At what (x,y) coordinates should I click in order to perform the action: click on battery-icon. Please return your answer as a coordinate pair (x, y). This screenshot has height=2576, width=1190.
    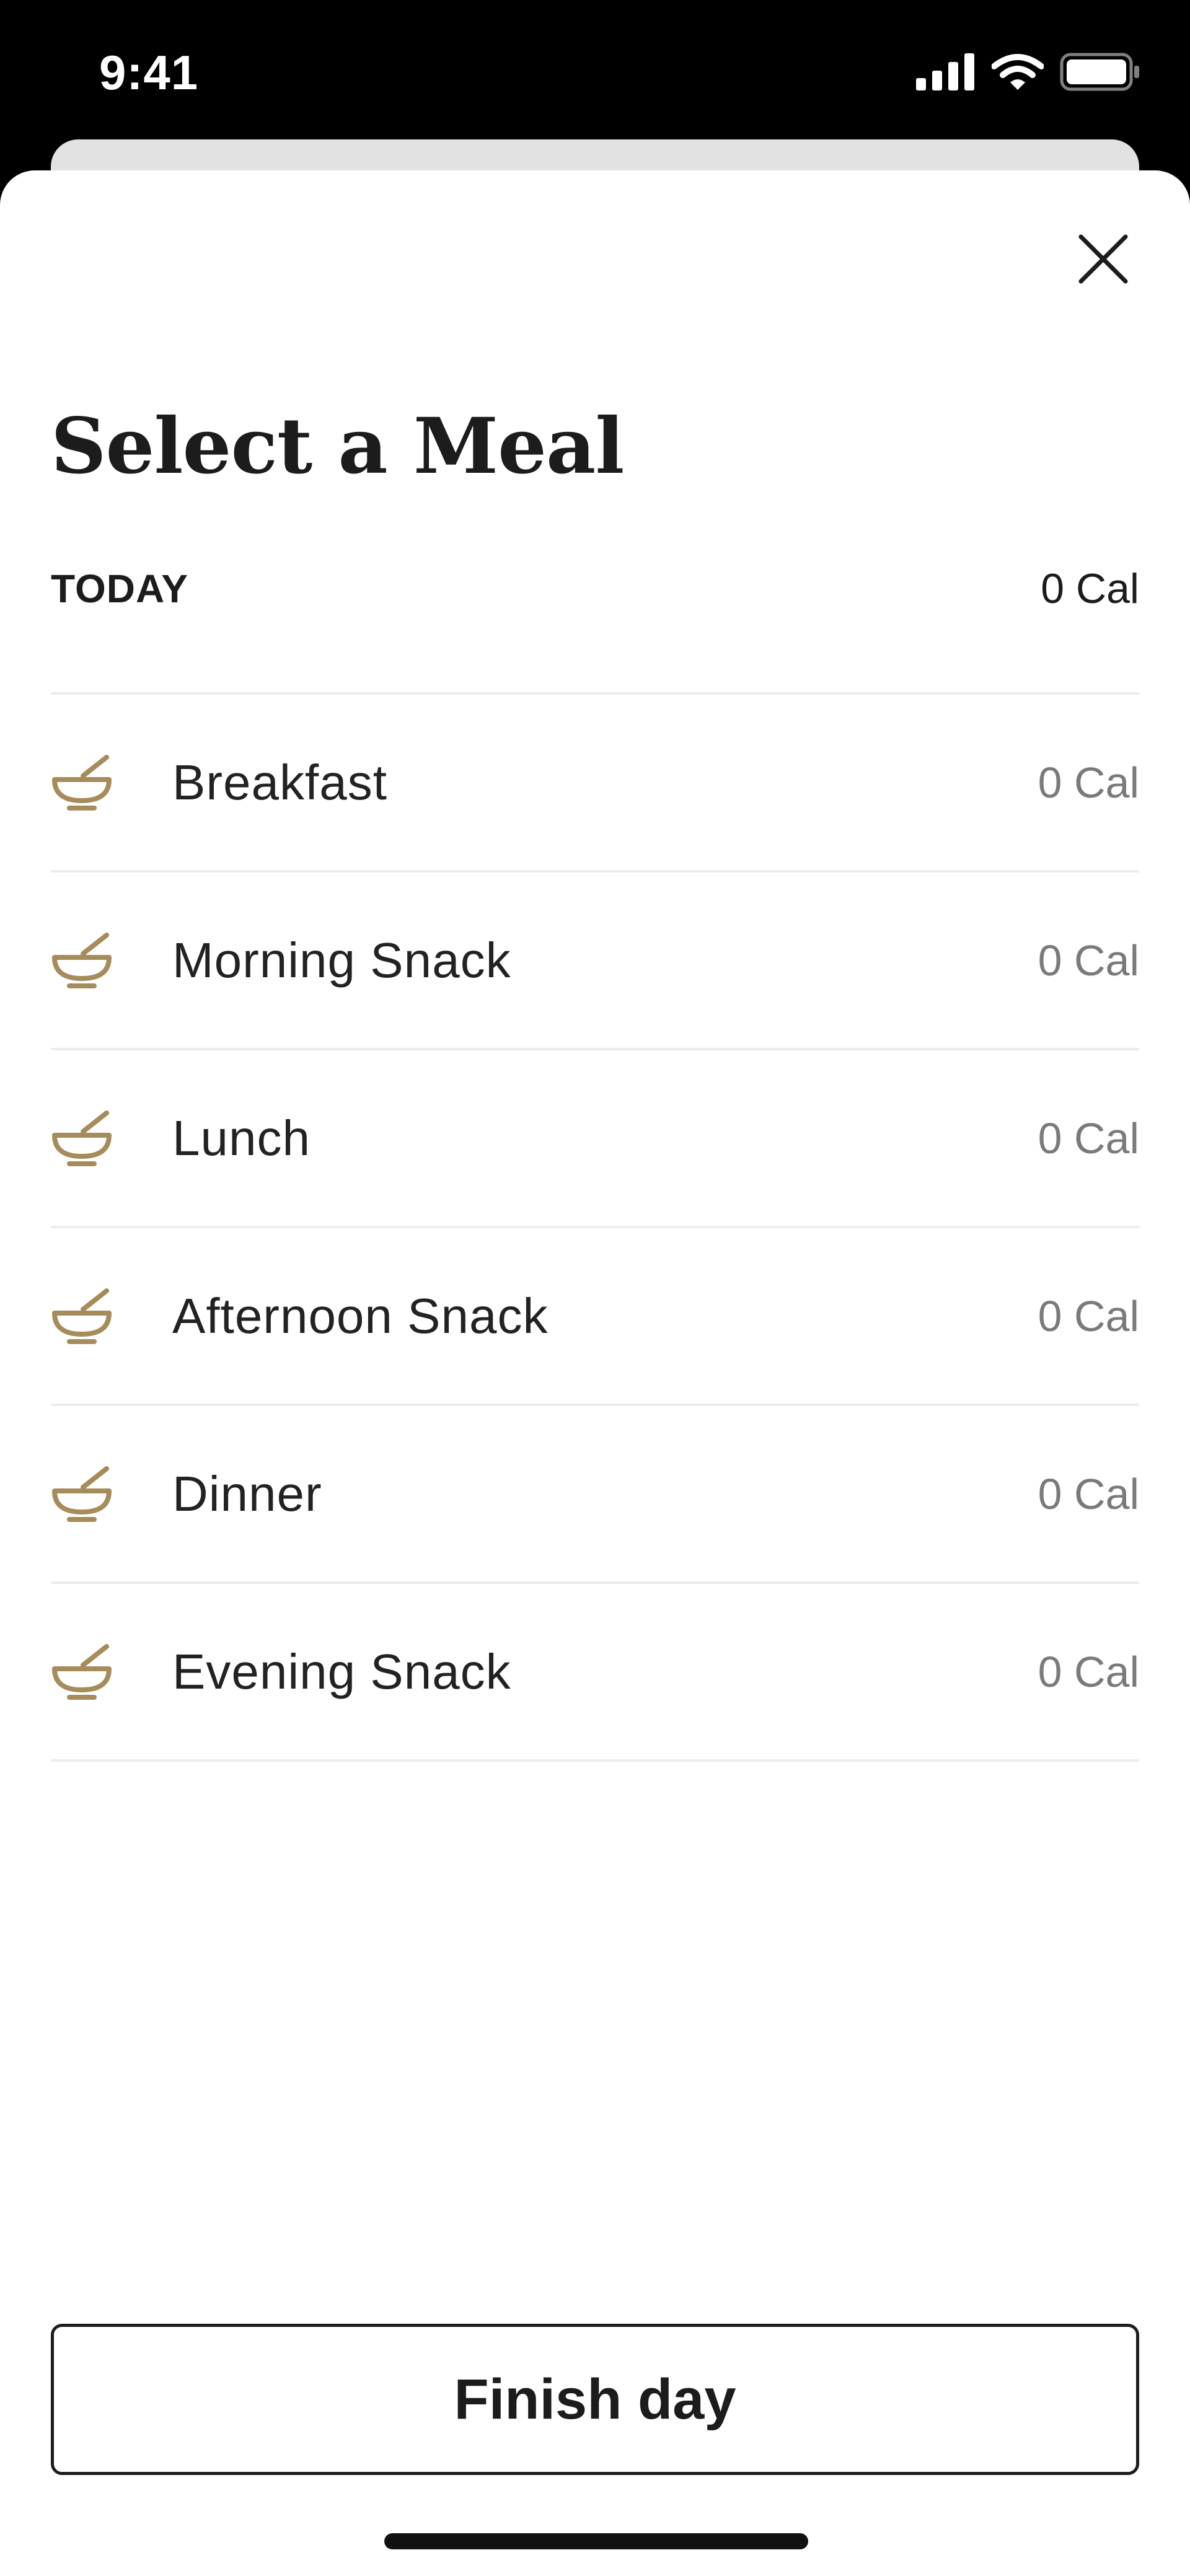
    Looking at the image, I should click on (1100, 73).